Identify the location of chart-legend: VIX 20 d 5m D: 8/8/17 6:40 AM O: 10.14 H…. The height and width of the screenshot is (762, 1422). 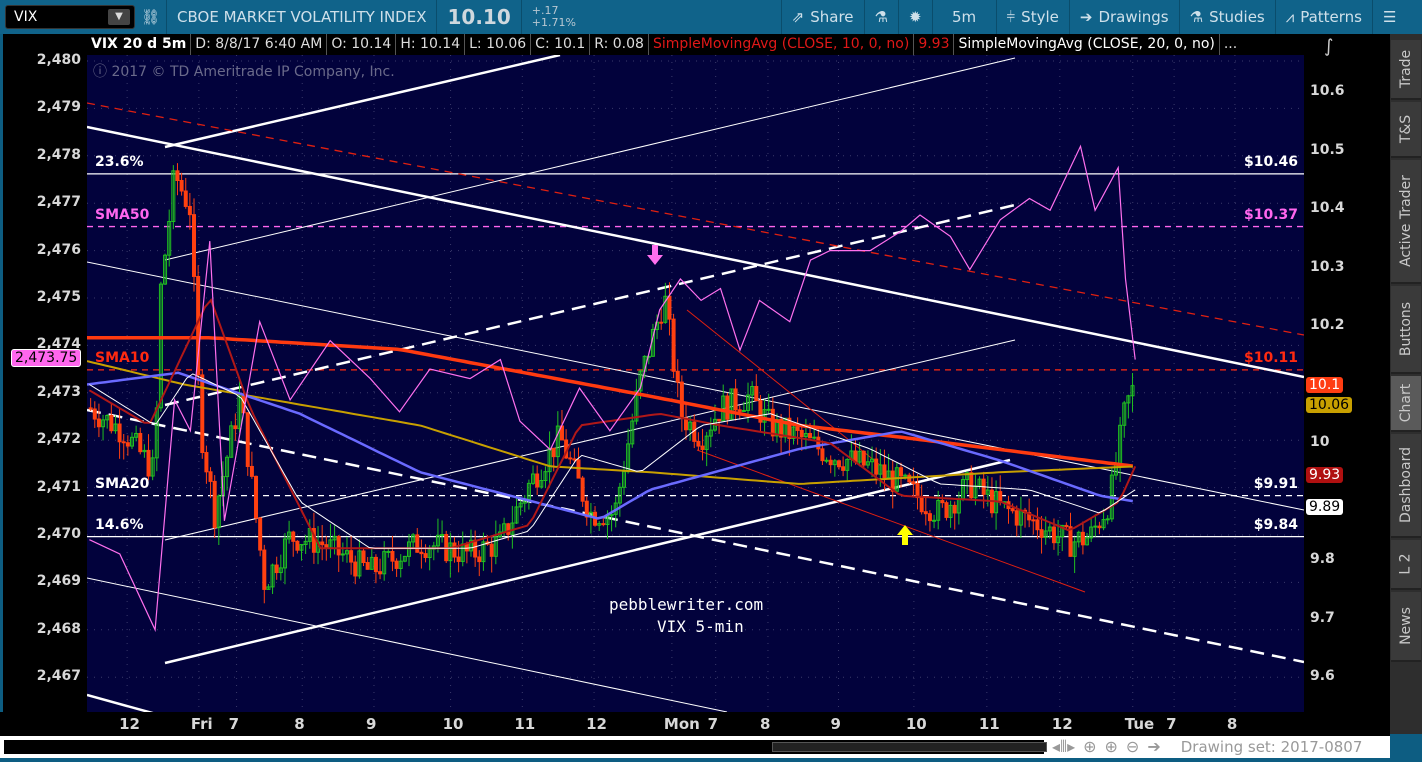
(695, 44).